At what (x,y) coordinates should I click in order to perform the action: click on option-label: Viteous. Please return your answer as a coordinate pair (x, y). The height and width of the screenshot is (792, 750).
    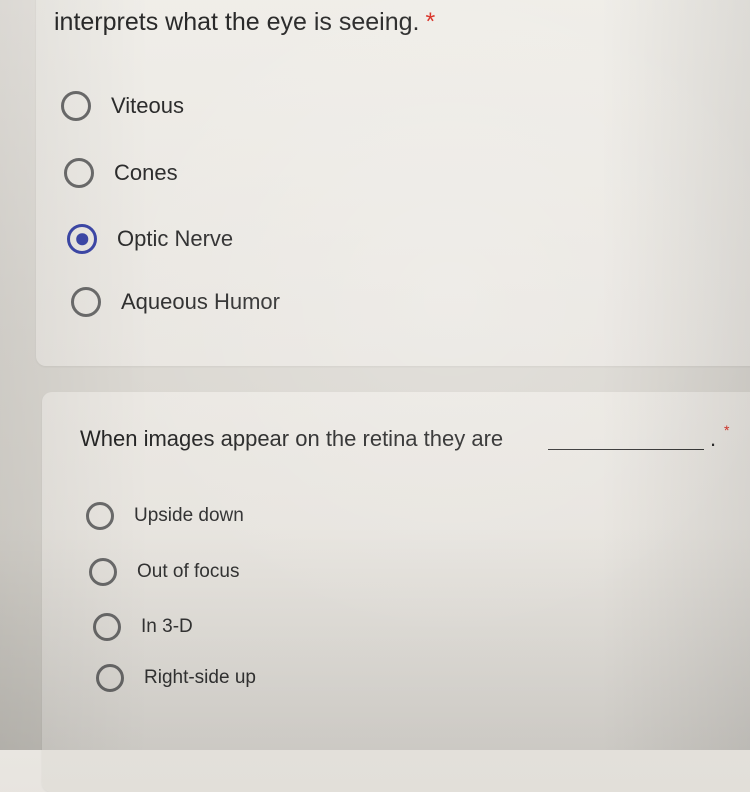
    Looking at the image, I should click on (147, 105).